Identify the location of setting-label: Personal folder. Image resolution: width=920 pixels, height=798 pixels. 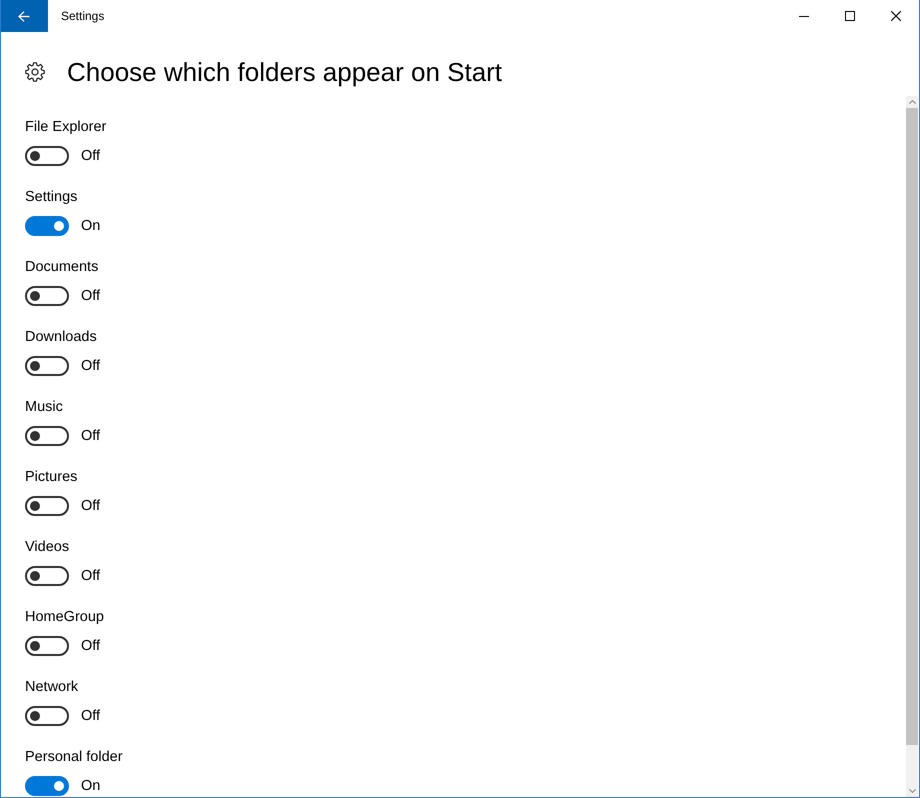
(74, 757).